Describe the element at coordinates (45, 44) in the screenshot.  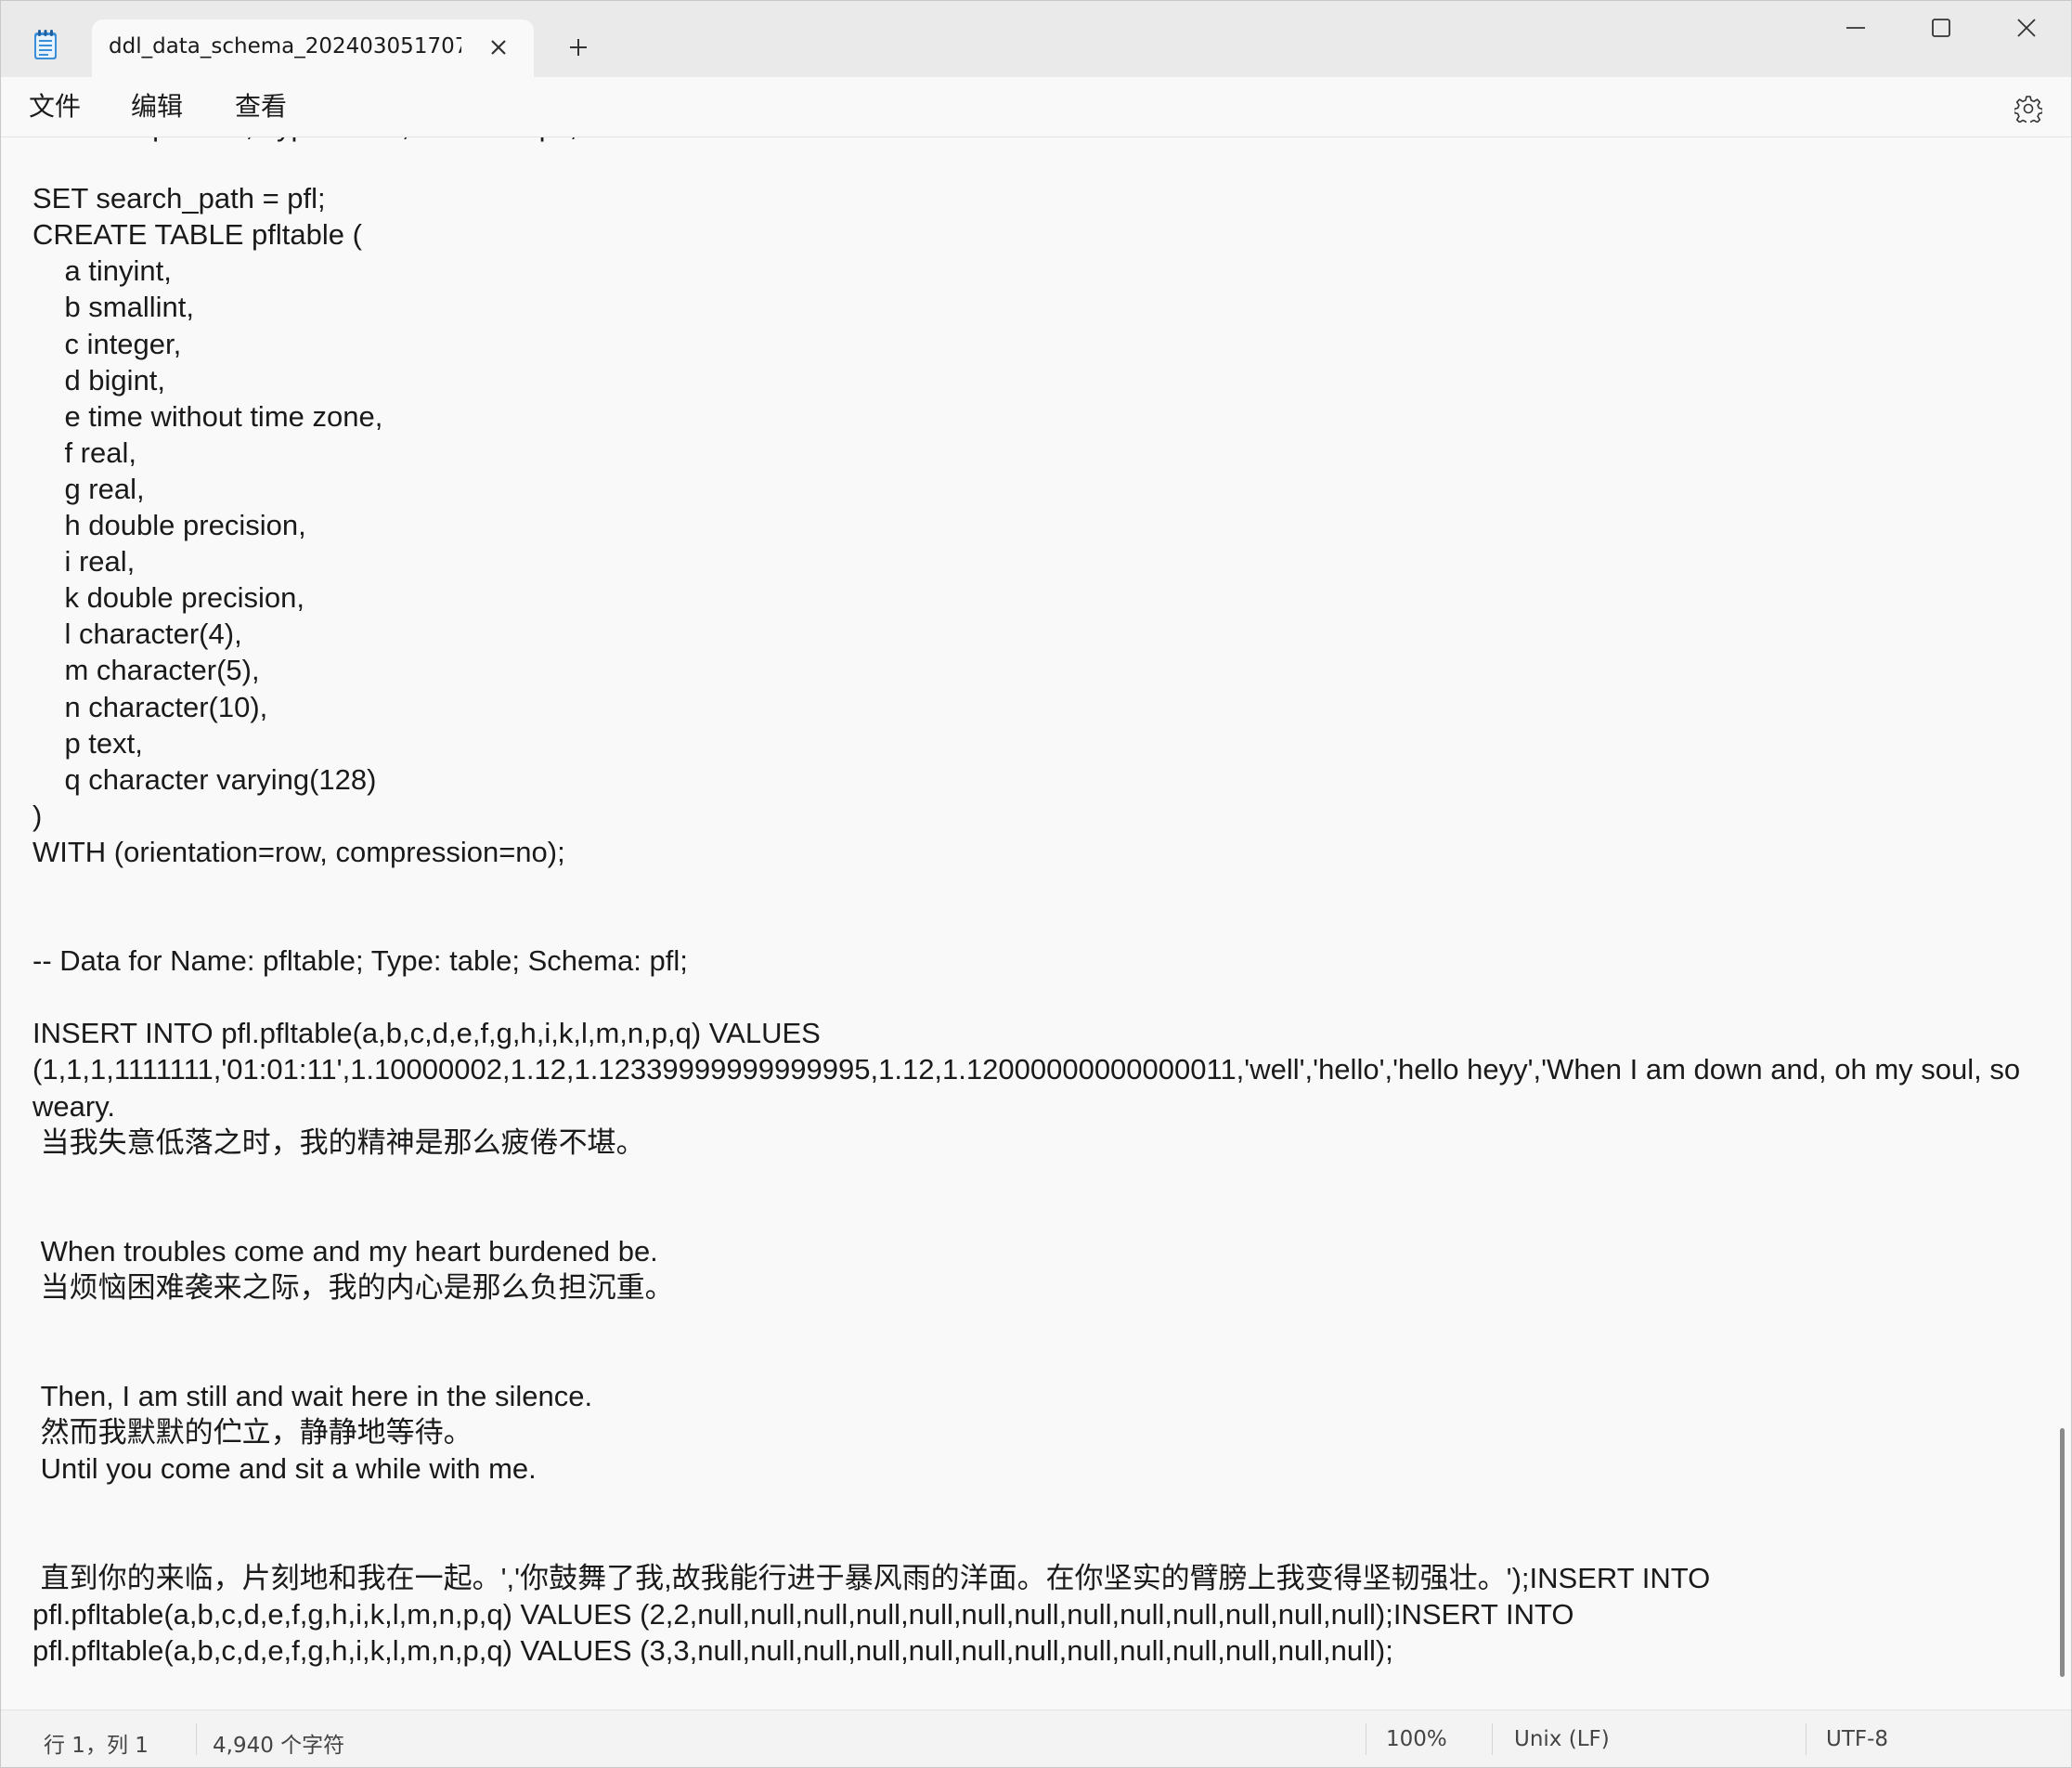
I see `notepad-icon` at that location.